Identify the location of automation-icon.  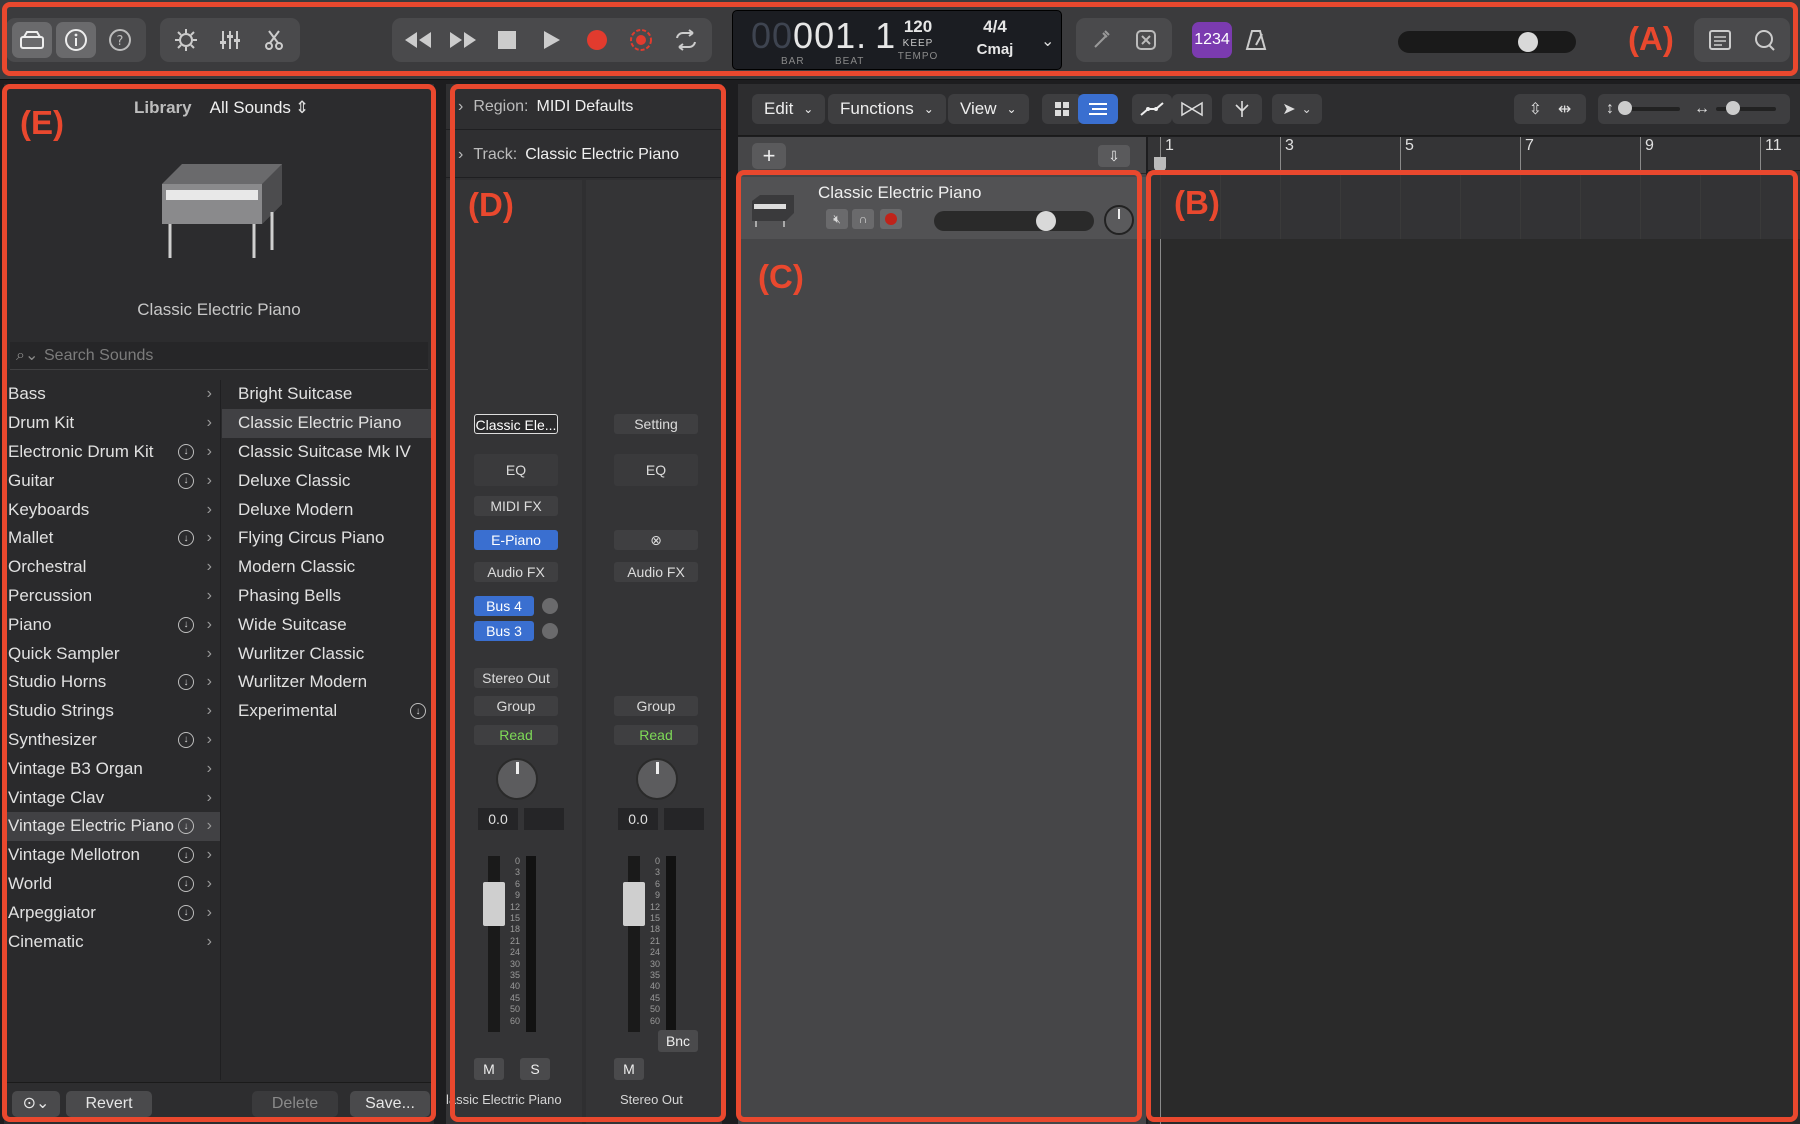
(1152, 109).